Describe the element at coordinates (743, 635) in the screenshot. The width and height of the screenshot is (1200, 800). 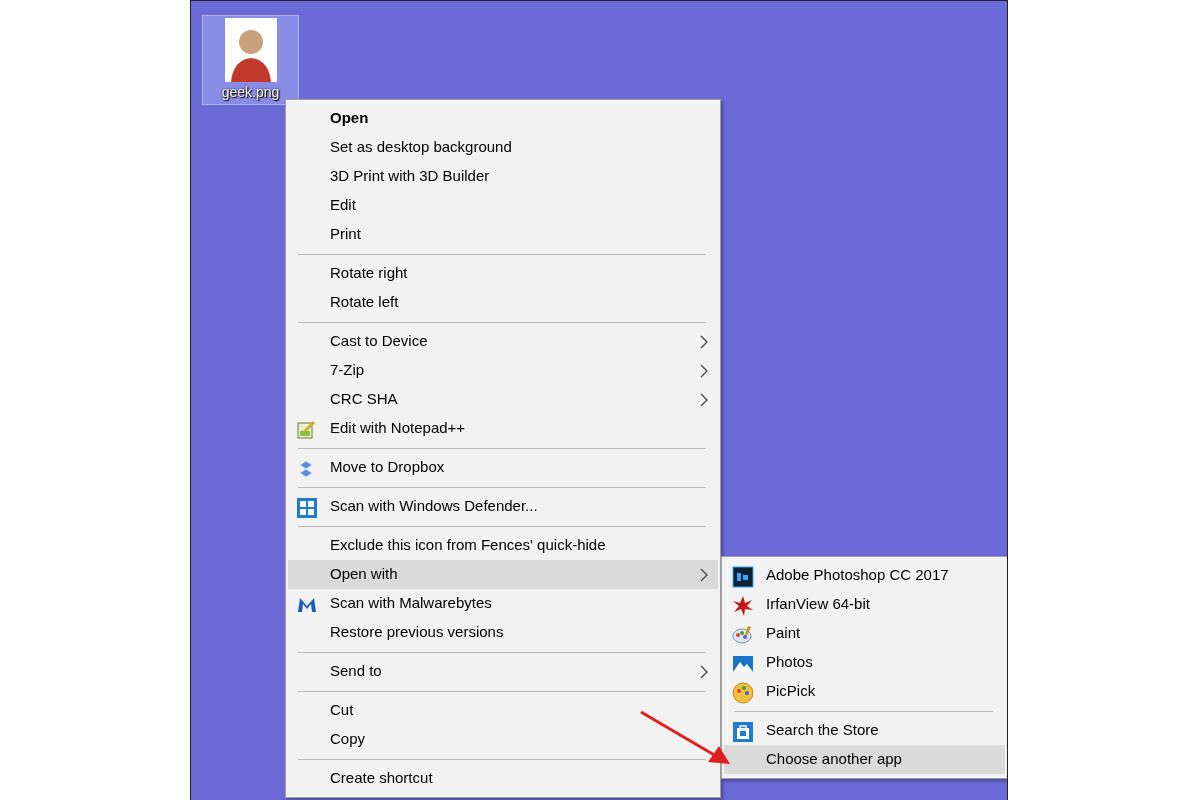
I see `palette-icon` at that location.